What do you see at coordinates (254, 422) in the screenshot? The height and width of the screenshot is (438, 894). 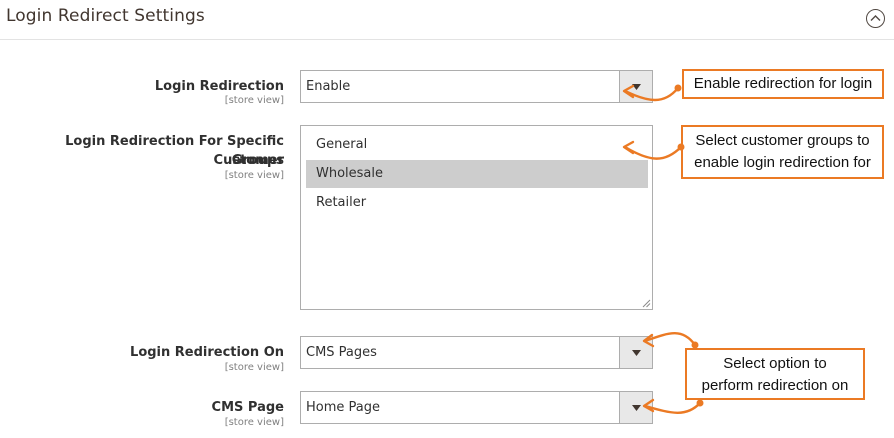 I see `cms-page-scope: [store view]` at bounding box center [254, 422].